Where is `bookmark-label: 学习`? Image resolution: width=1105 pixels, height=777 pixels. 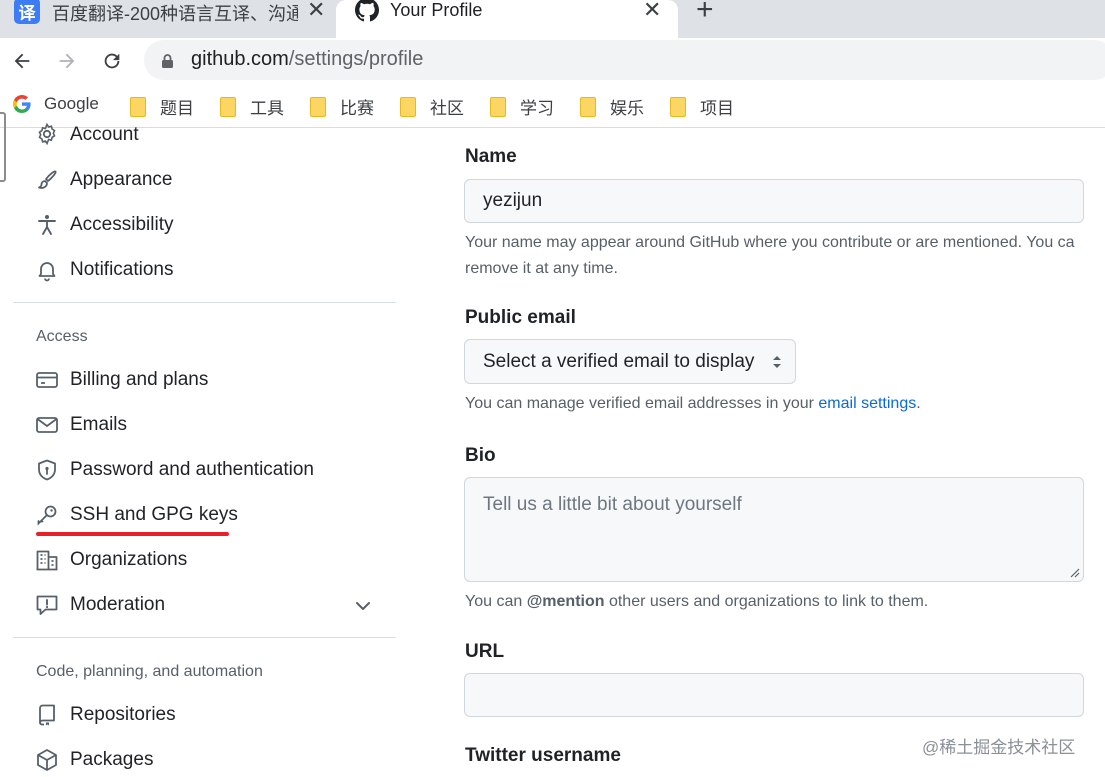 bookmark-label: 学习 is located at coordinates (537, 108).